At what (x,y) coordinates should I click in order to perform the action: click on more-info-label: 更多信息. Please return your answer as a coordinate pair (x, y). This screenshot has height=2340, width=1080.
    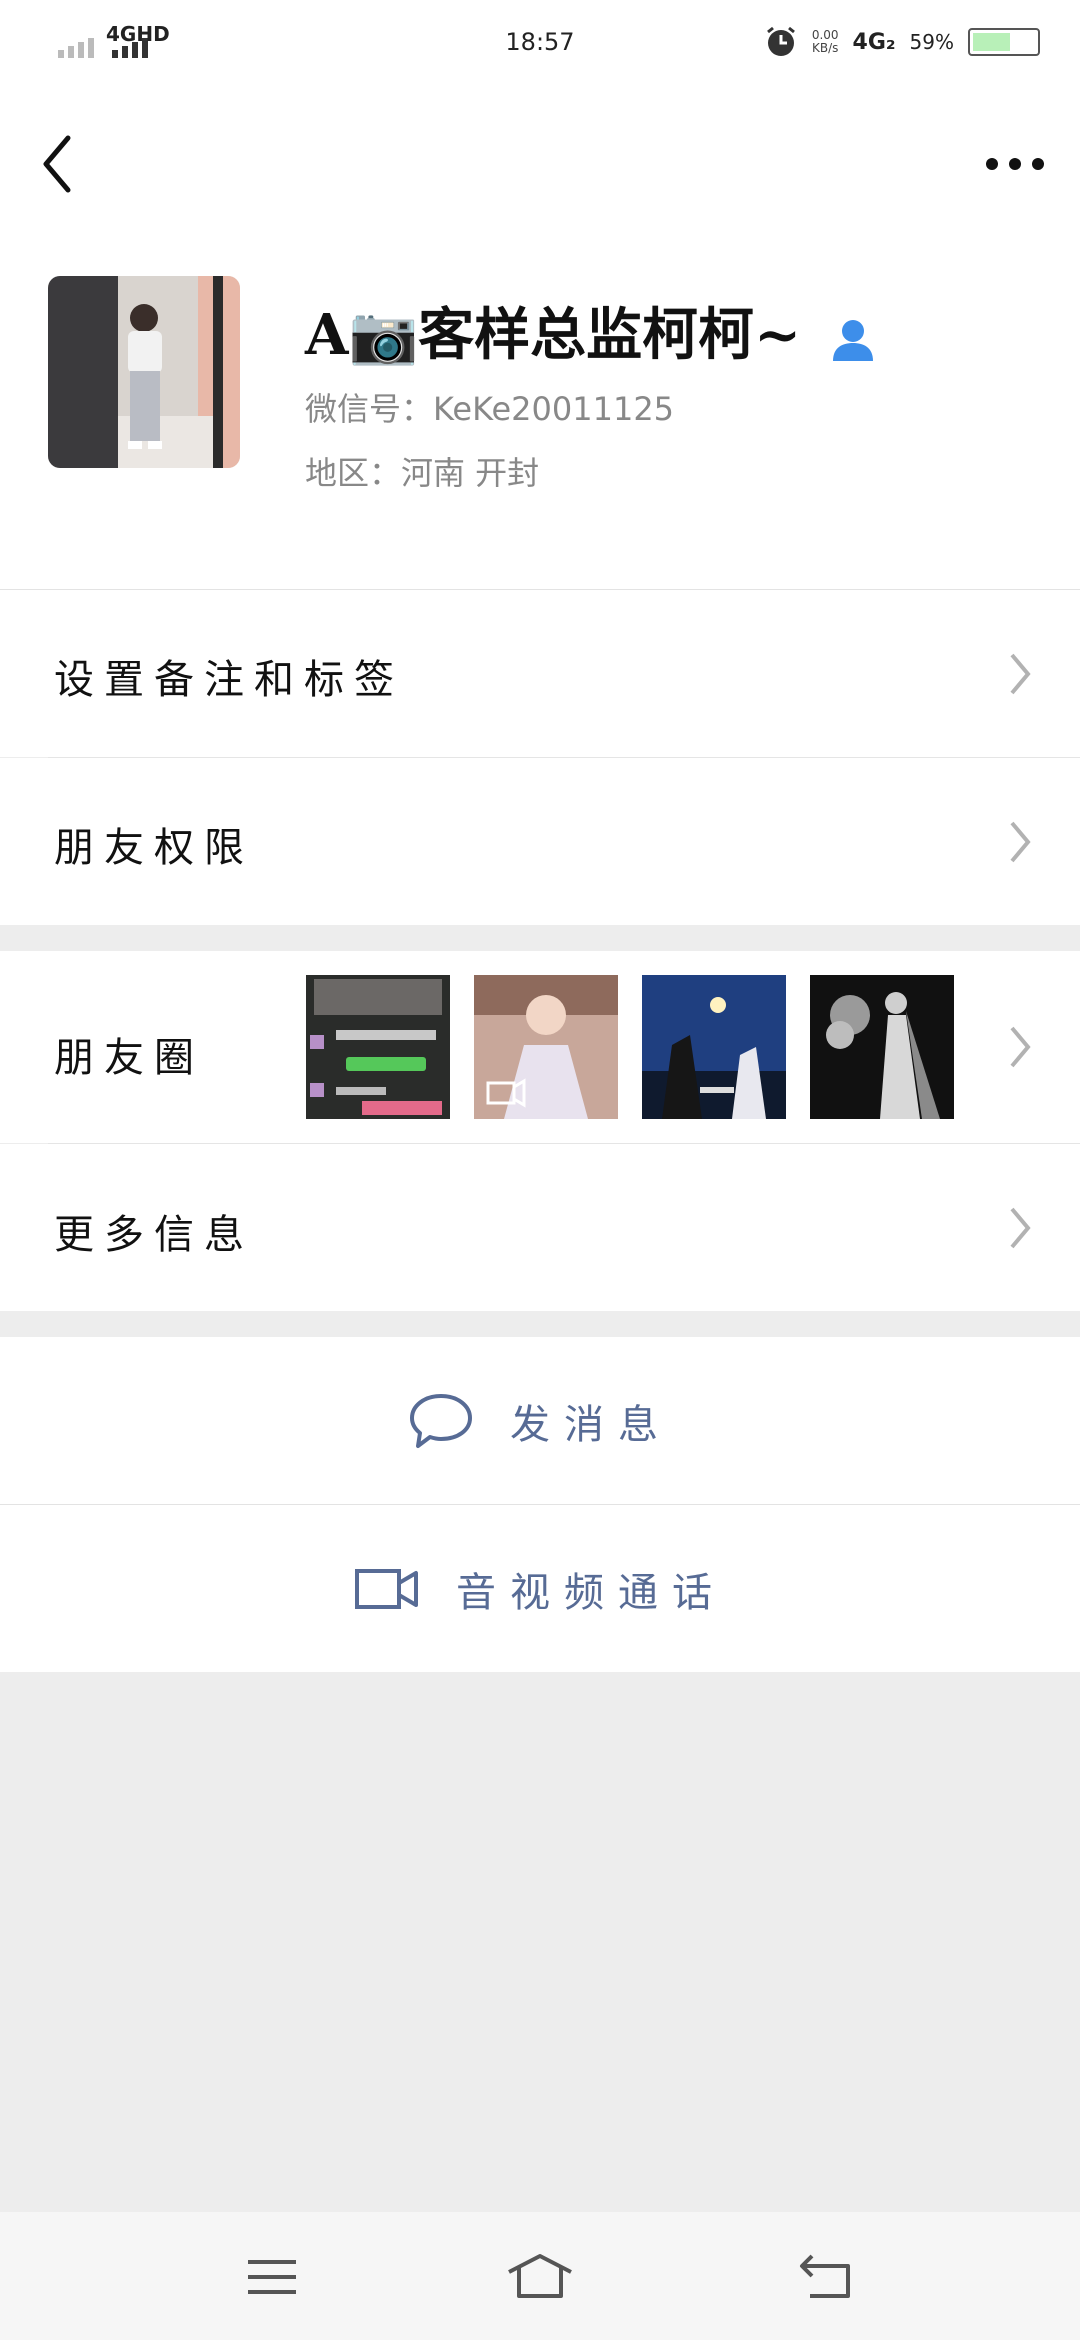
    Looking at the image, I should click on (154, 1235).